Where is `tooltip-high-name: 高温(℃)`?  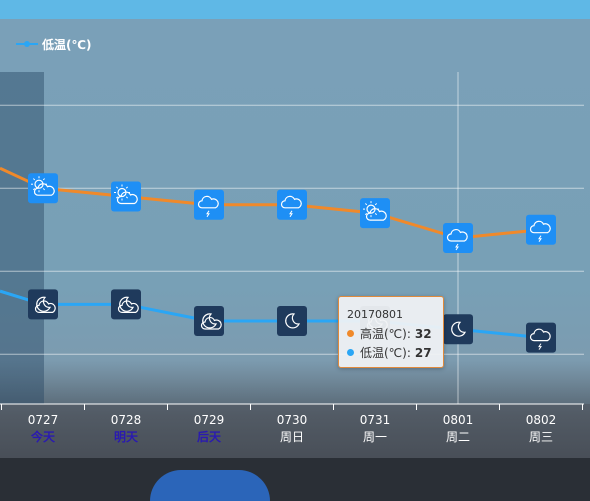
tooltip-high-name: 高温(℃) is located at coordinates (383, 334).